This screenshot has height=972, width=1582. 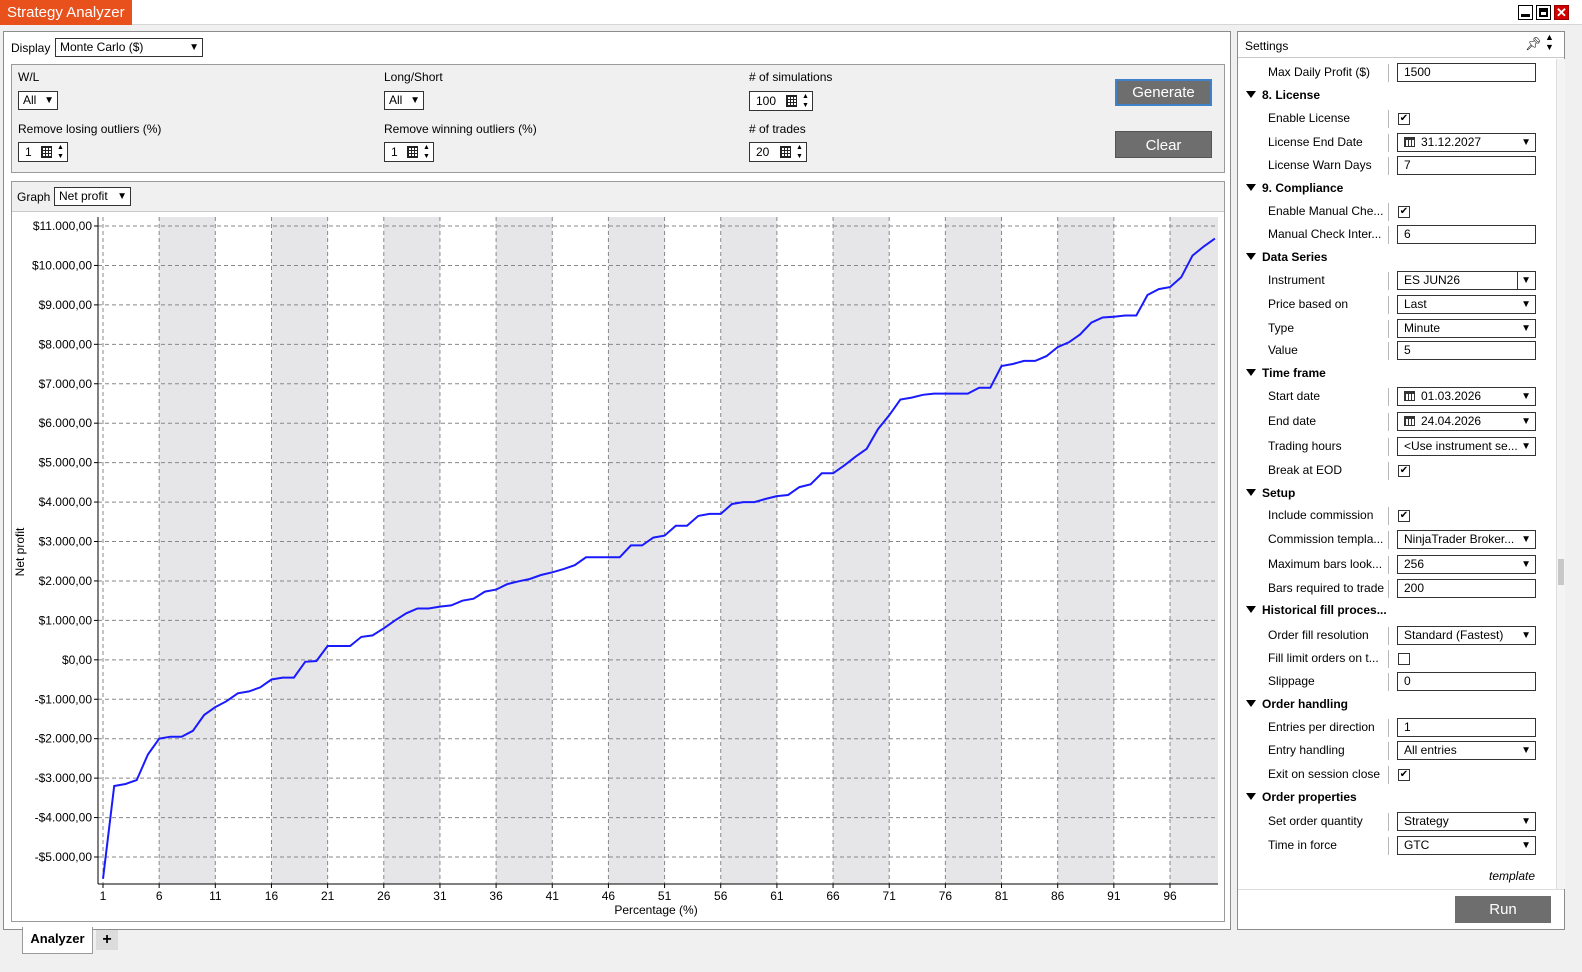 What do you see at coordinates (763, 152) in the screenshot?
I see `num-trades-value: 20` at bounding box center [763, 152].